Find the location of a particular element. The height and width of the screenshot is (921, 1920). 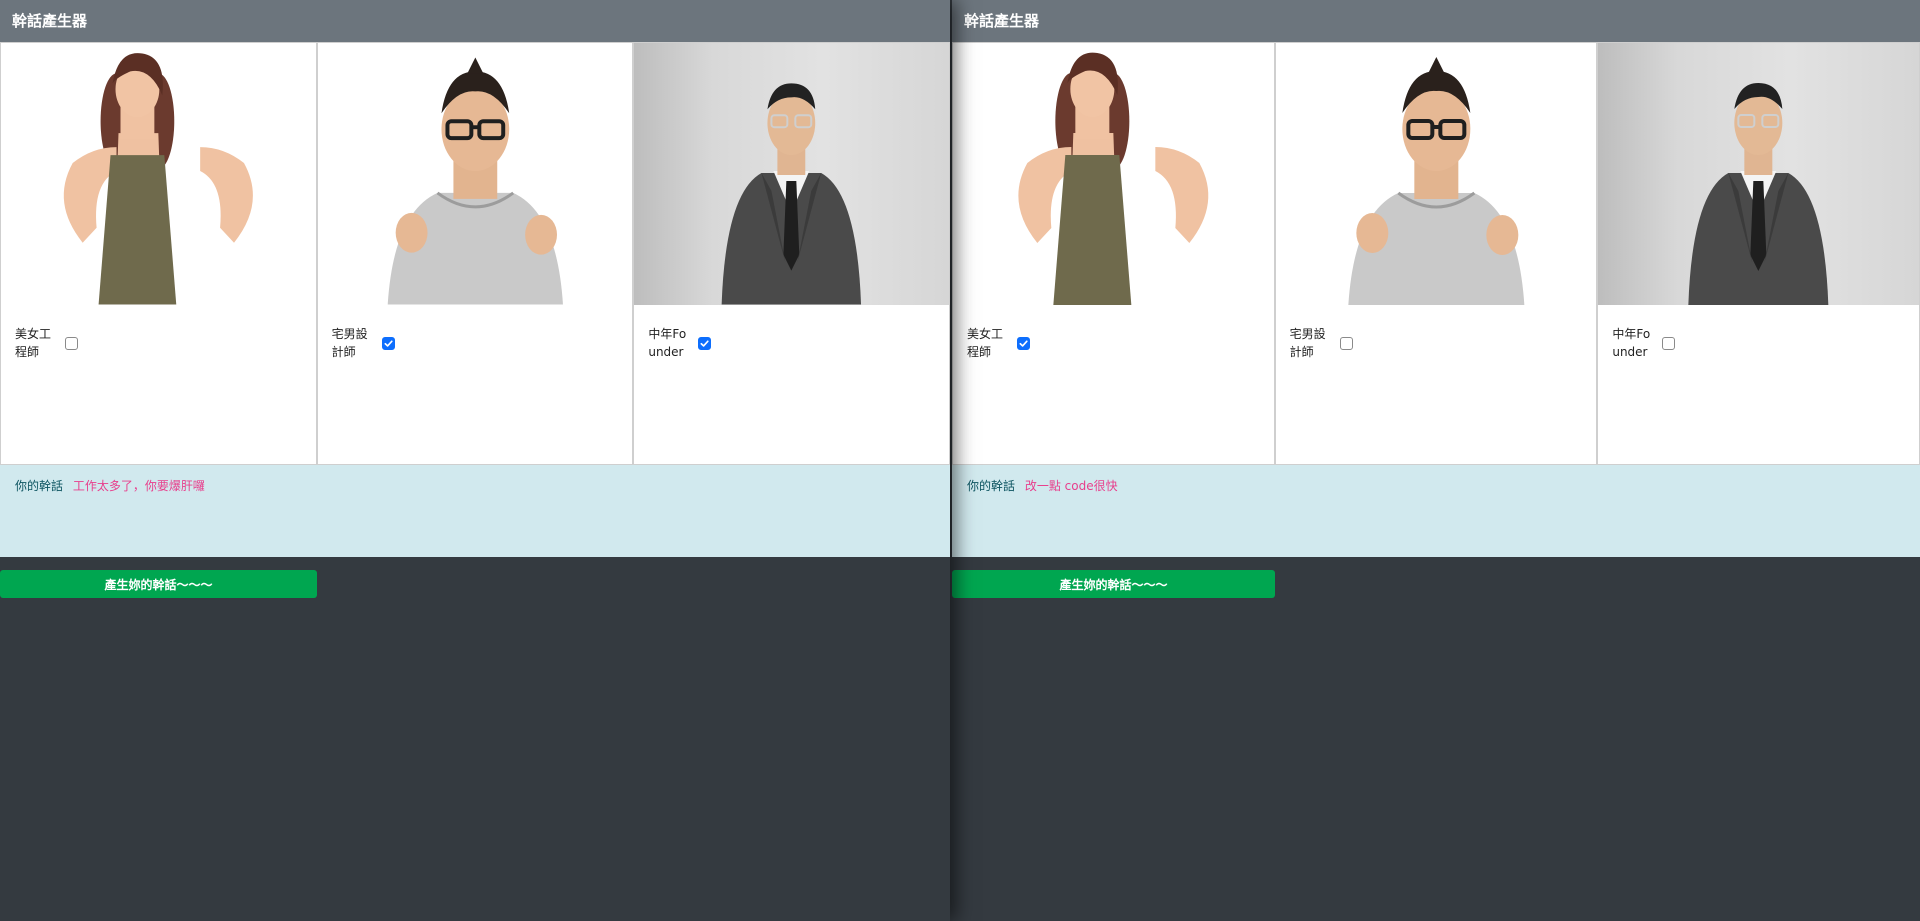

result-alert: 你的幹話 改一點 code很快 is located at coordinates (1436, 511).